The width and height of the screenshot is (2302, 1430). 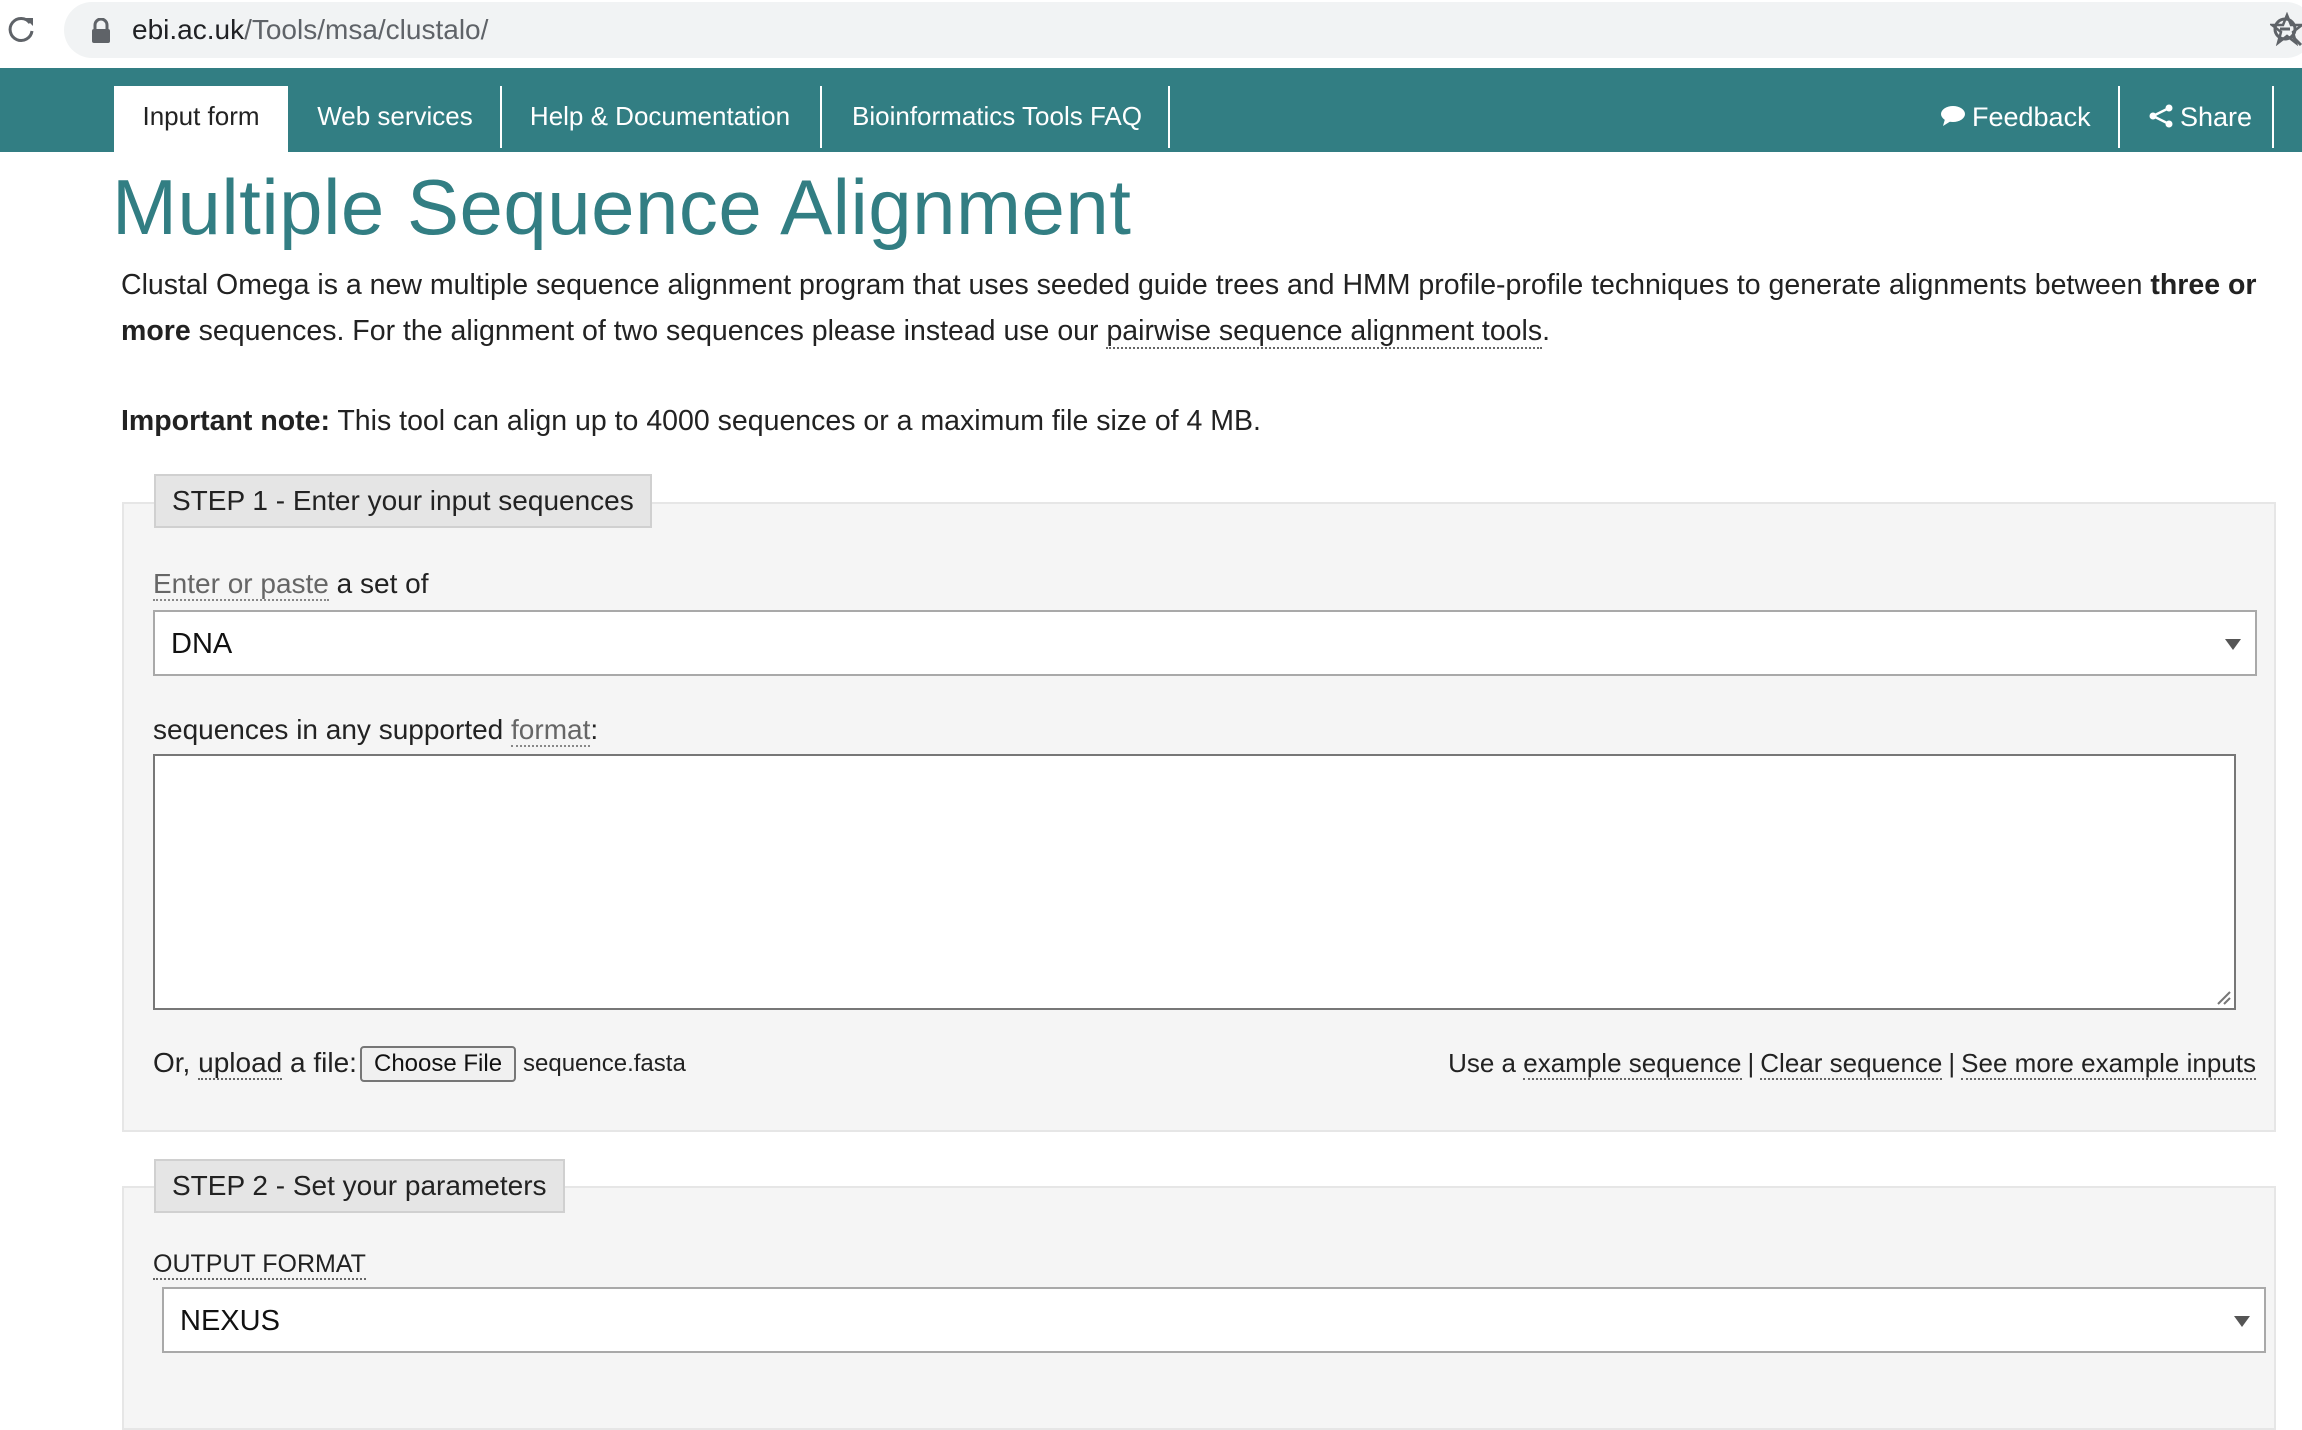 I want to click on reload-icon, so click(x=21, y=29).